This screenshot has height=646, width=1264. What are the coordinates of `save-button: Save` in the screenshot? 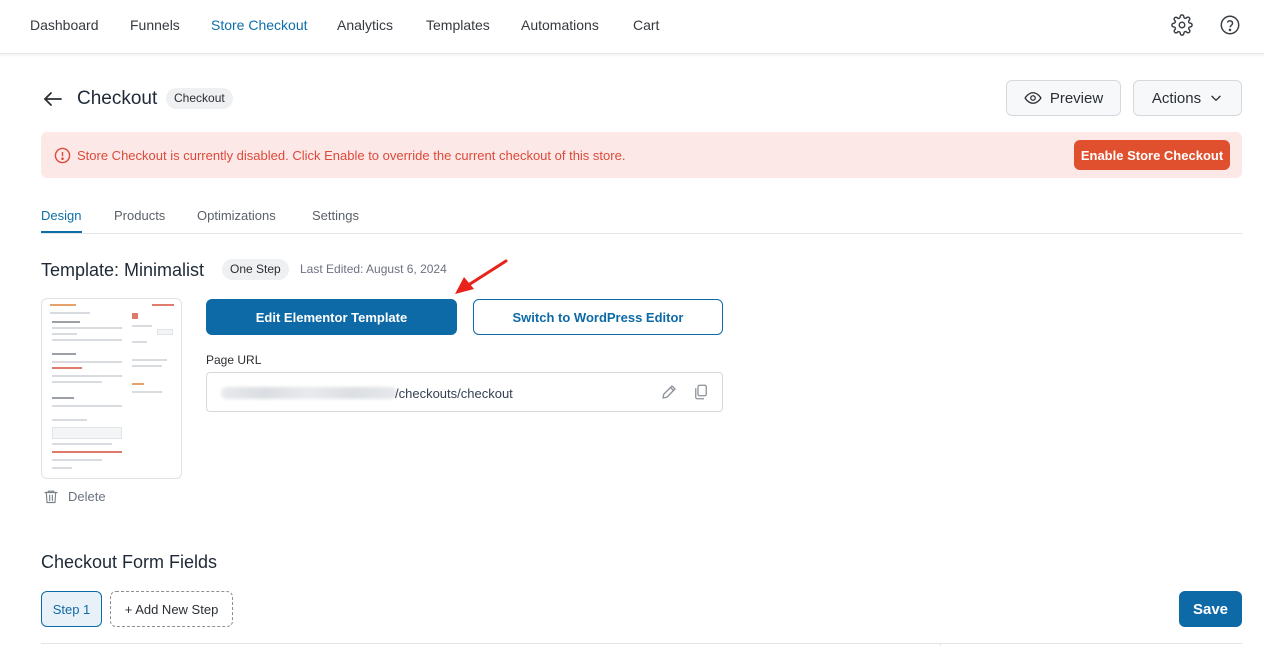 It's located at (1210, 609).